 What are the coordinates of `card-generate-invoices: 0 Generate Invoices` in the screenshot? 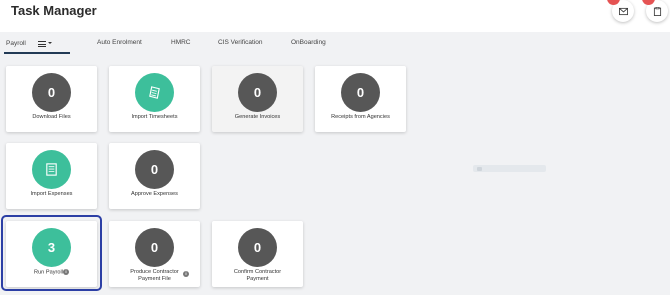 It's located at (257, 99).